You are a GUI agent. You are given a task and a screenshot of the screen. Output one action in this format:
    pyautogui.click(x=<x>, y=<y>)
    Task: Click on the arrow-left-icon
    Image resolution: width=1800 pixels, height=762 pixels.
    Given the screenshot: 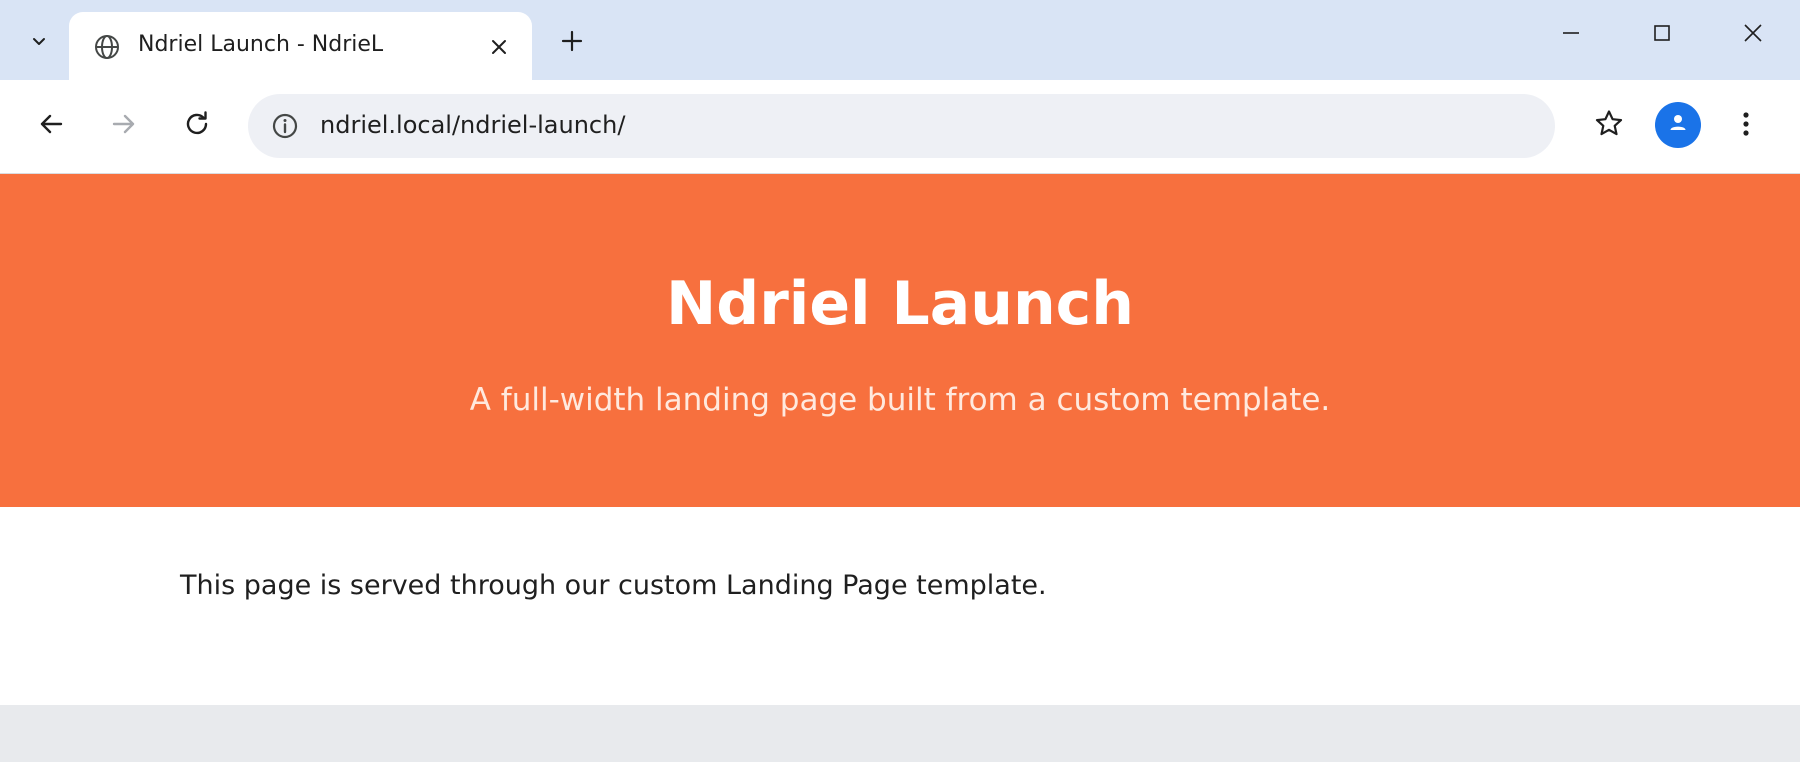 What is the action you would take?
    pyautogui.click(x=51, y=126)
    